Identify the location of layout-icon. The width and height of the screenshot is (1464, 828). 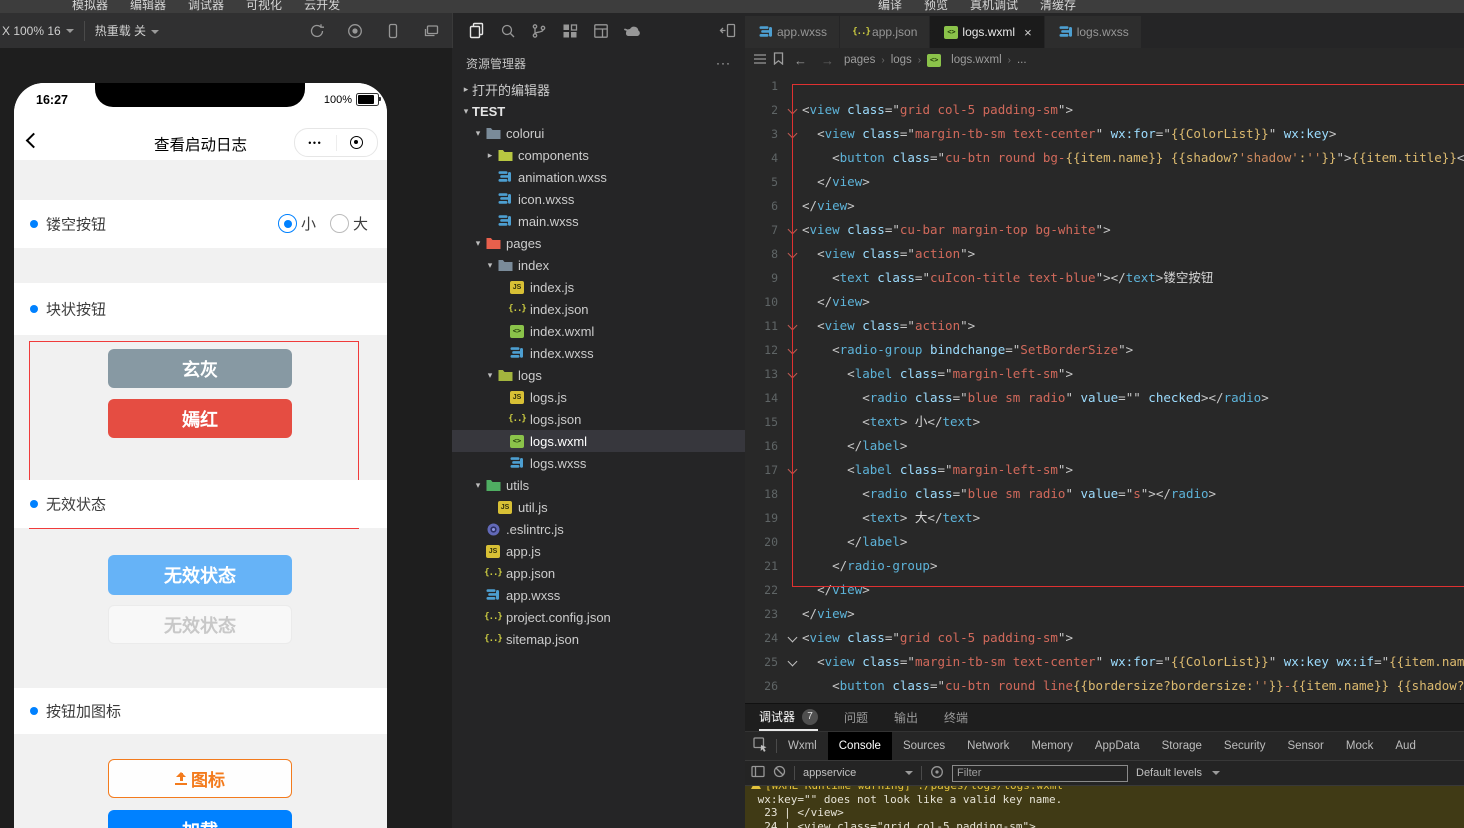
(600, 31).